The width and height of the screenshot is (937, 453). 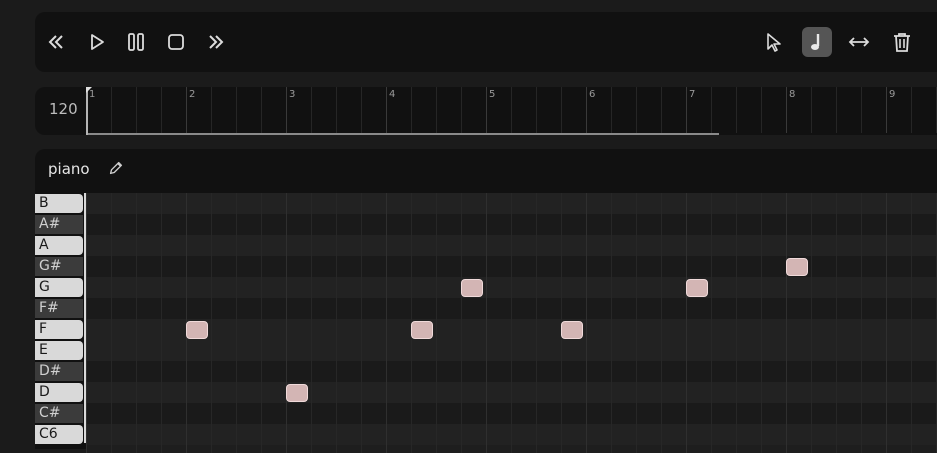 I want to click on note-tool-button, so click(x=817, y=42).